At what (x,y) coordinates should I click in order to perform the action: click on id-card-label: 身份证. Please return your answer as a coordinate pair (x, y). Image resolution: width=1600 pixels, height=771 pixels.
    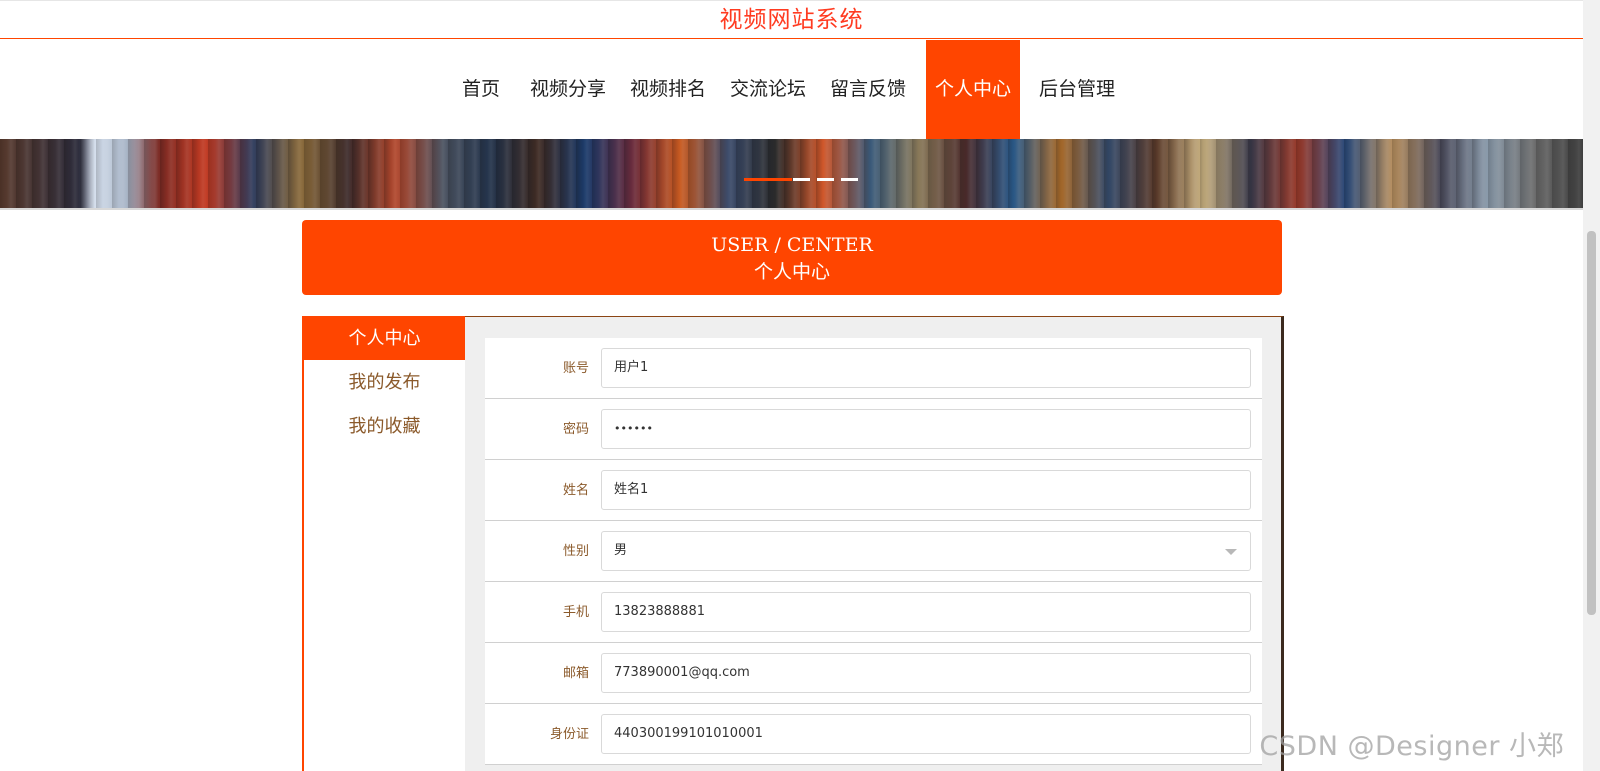
    Looking at the image, I should click on (569, 734).